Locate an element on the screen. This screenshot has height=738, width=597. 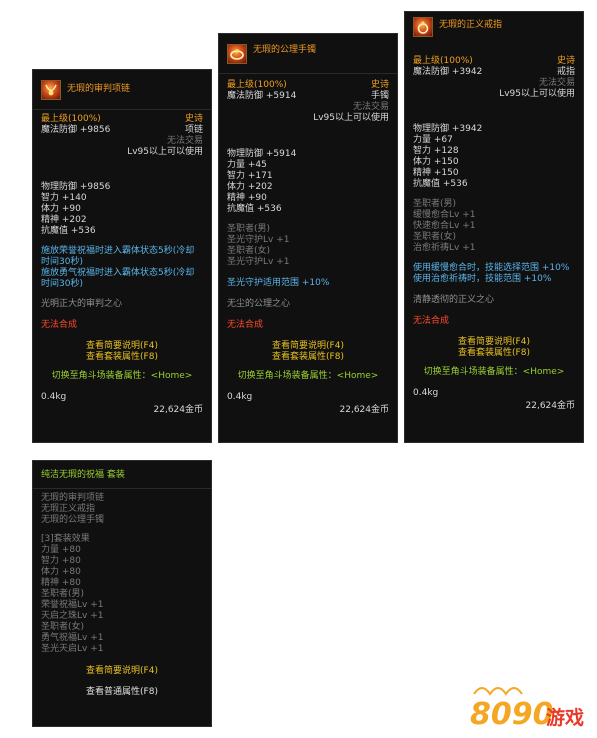
site-logo: 8090 游戏 is located at coordinates (528, 708).